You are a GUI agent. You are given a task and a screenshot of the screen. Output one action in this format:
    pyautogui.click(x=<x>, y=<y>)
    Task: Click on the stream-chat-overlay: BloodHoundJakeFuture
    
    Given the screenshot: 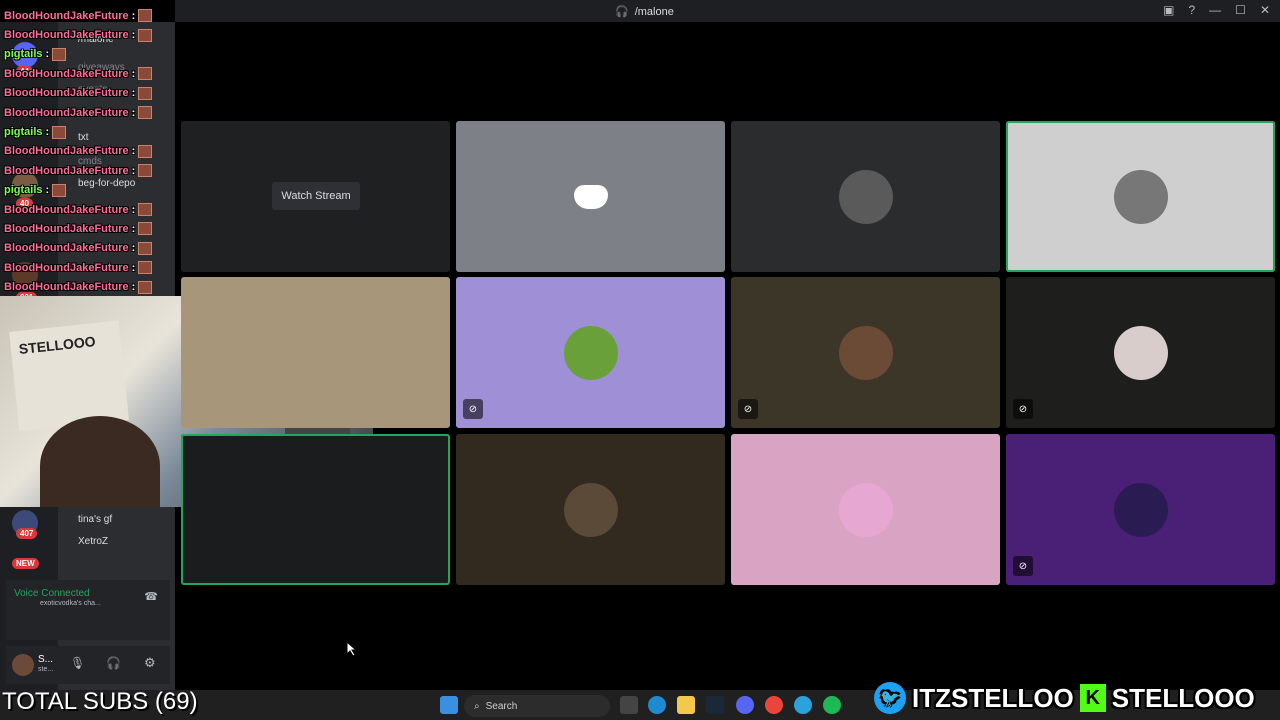 What is the action you would take?
    pyautogui.click(x=91, y=151)
    